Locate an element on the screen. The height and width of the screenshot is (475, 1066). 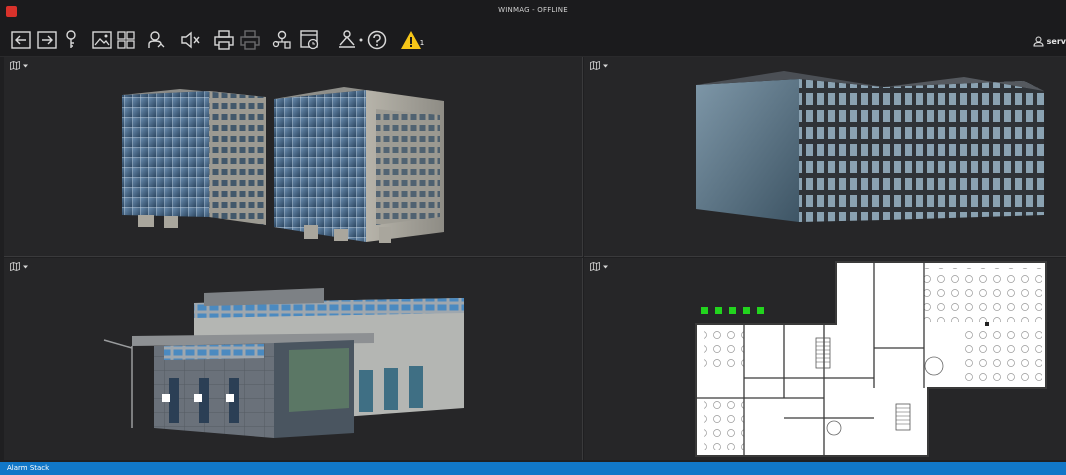
print-disabled-icon is located at coordinates (250, 40).